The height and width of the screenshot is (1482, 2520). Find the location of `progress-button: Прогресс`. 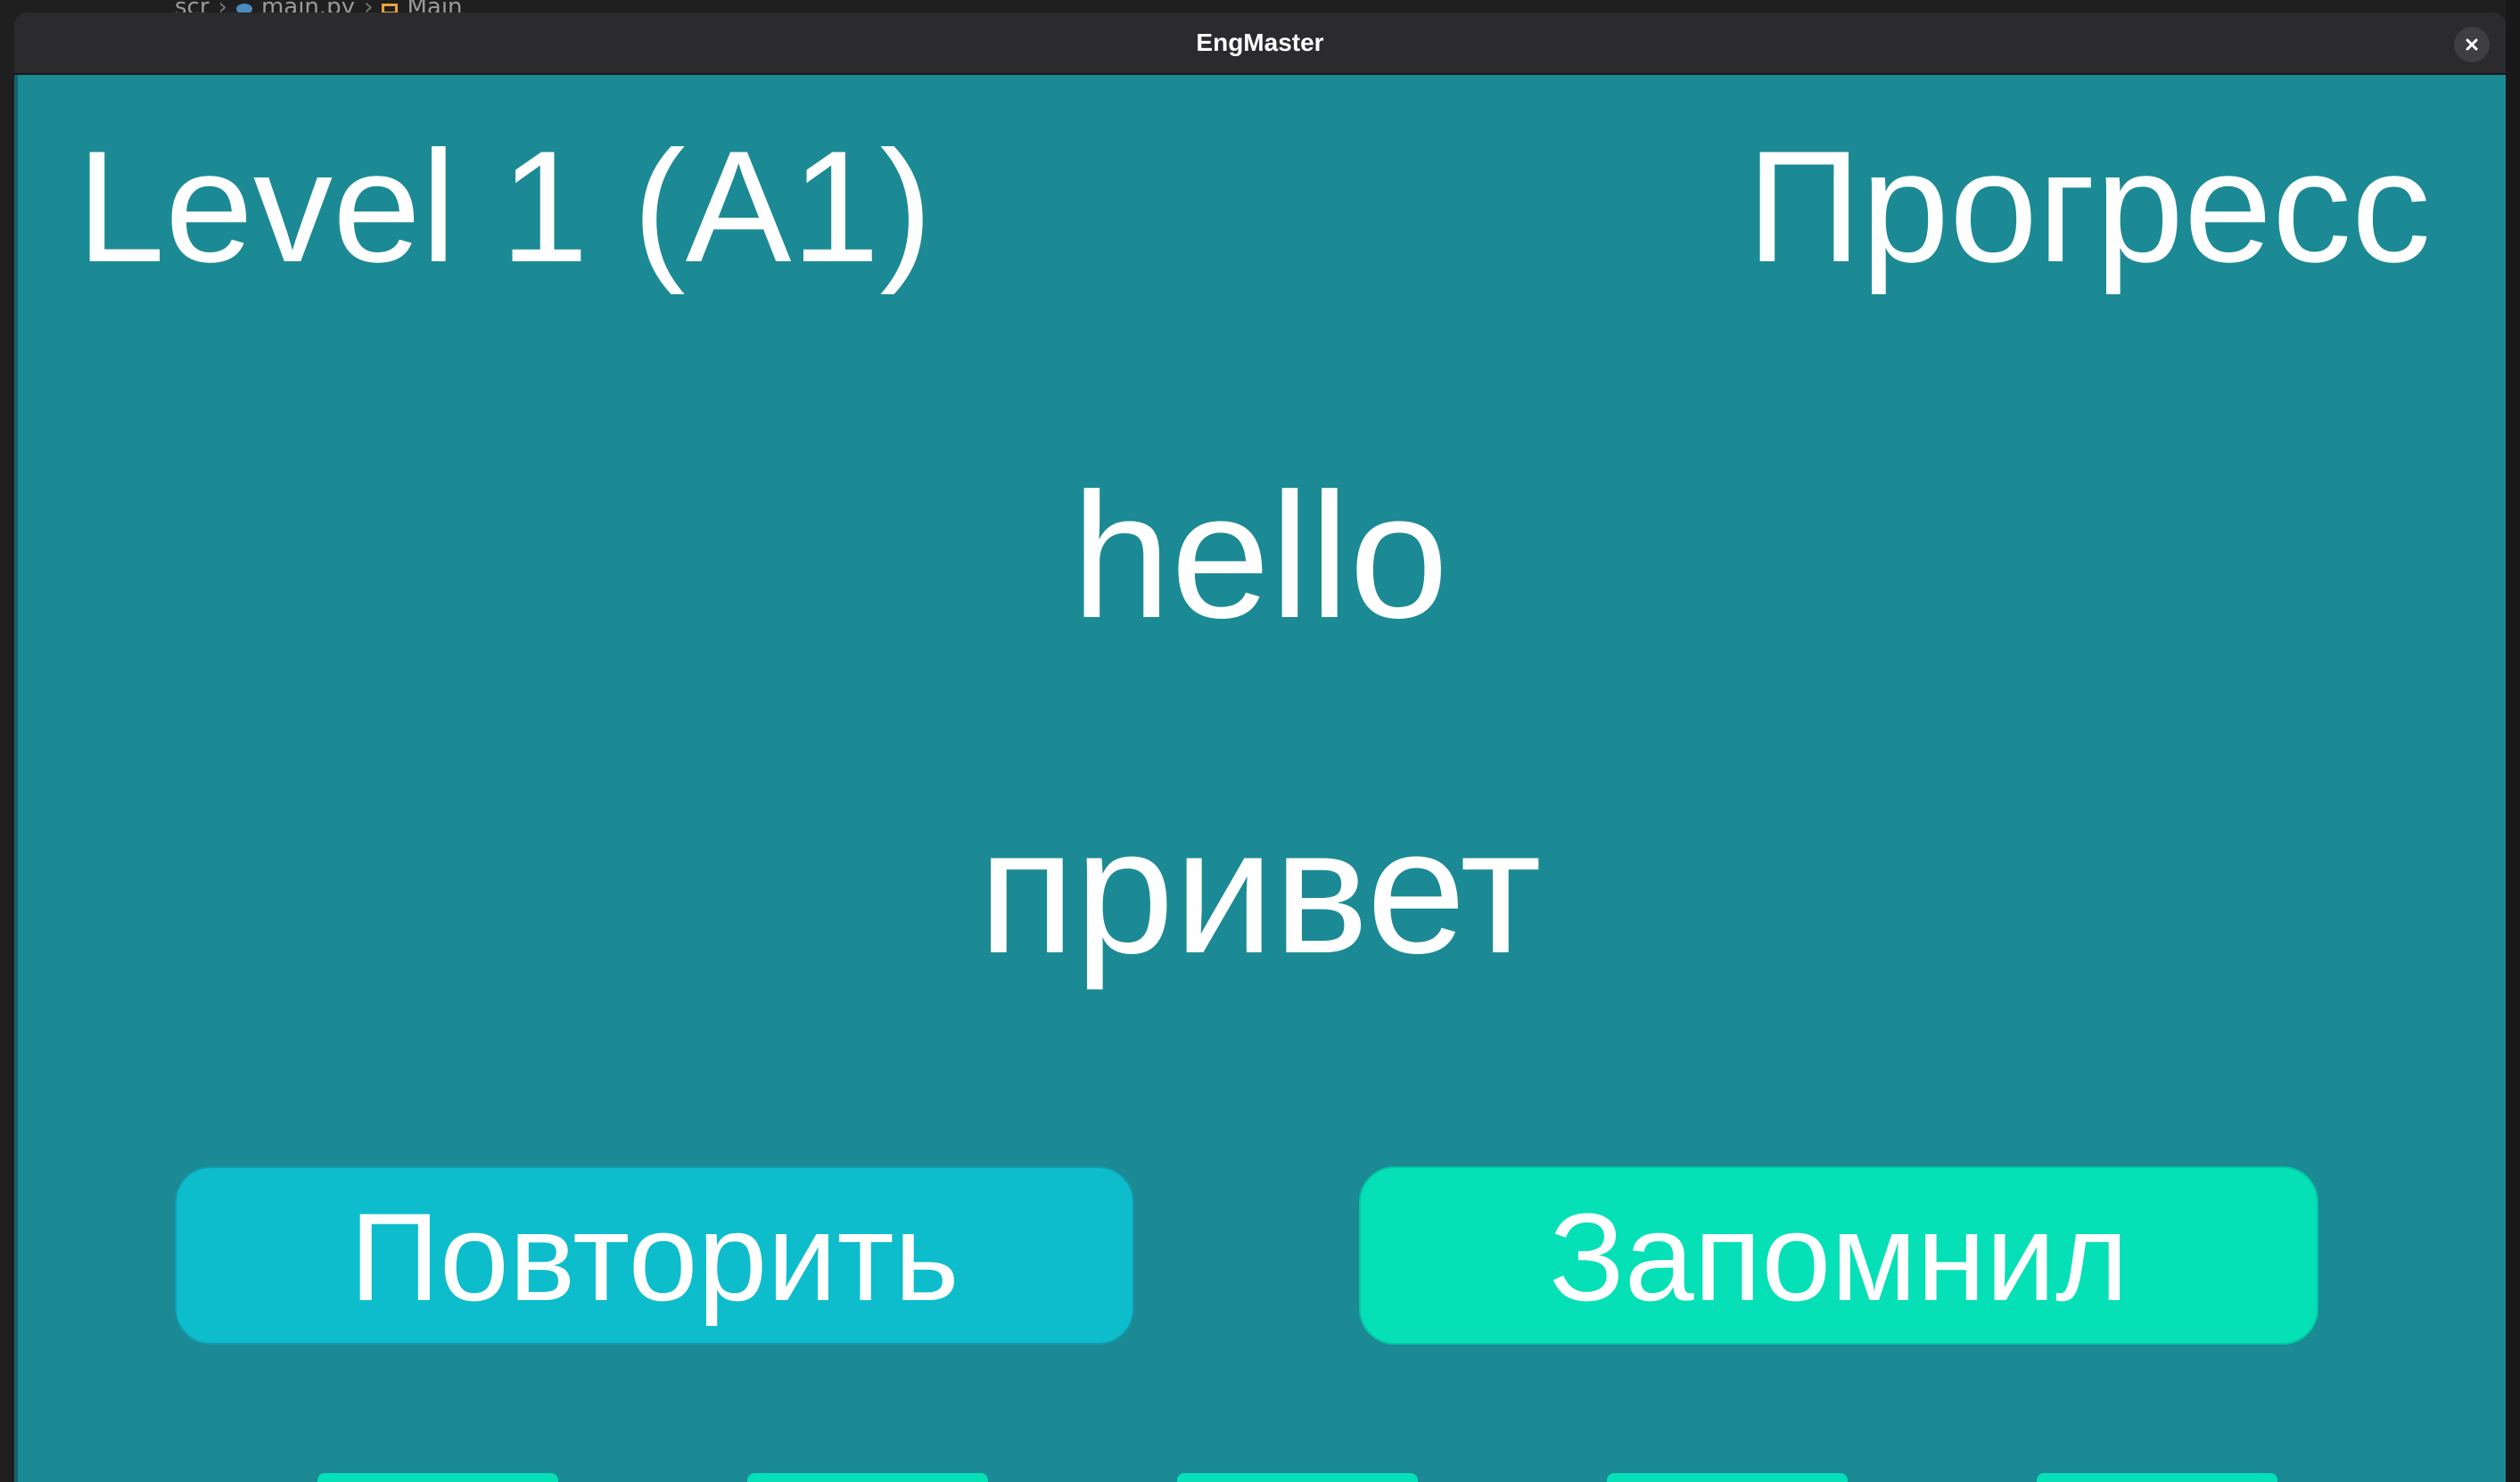

progress-button: Прогресс is located at coordinates (2089, 207).